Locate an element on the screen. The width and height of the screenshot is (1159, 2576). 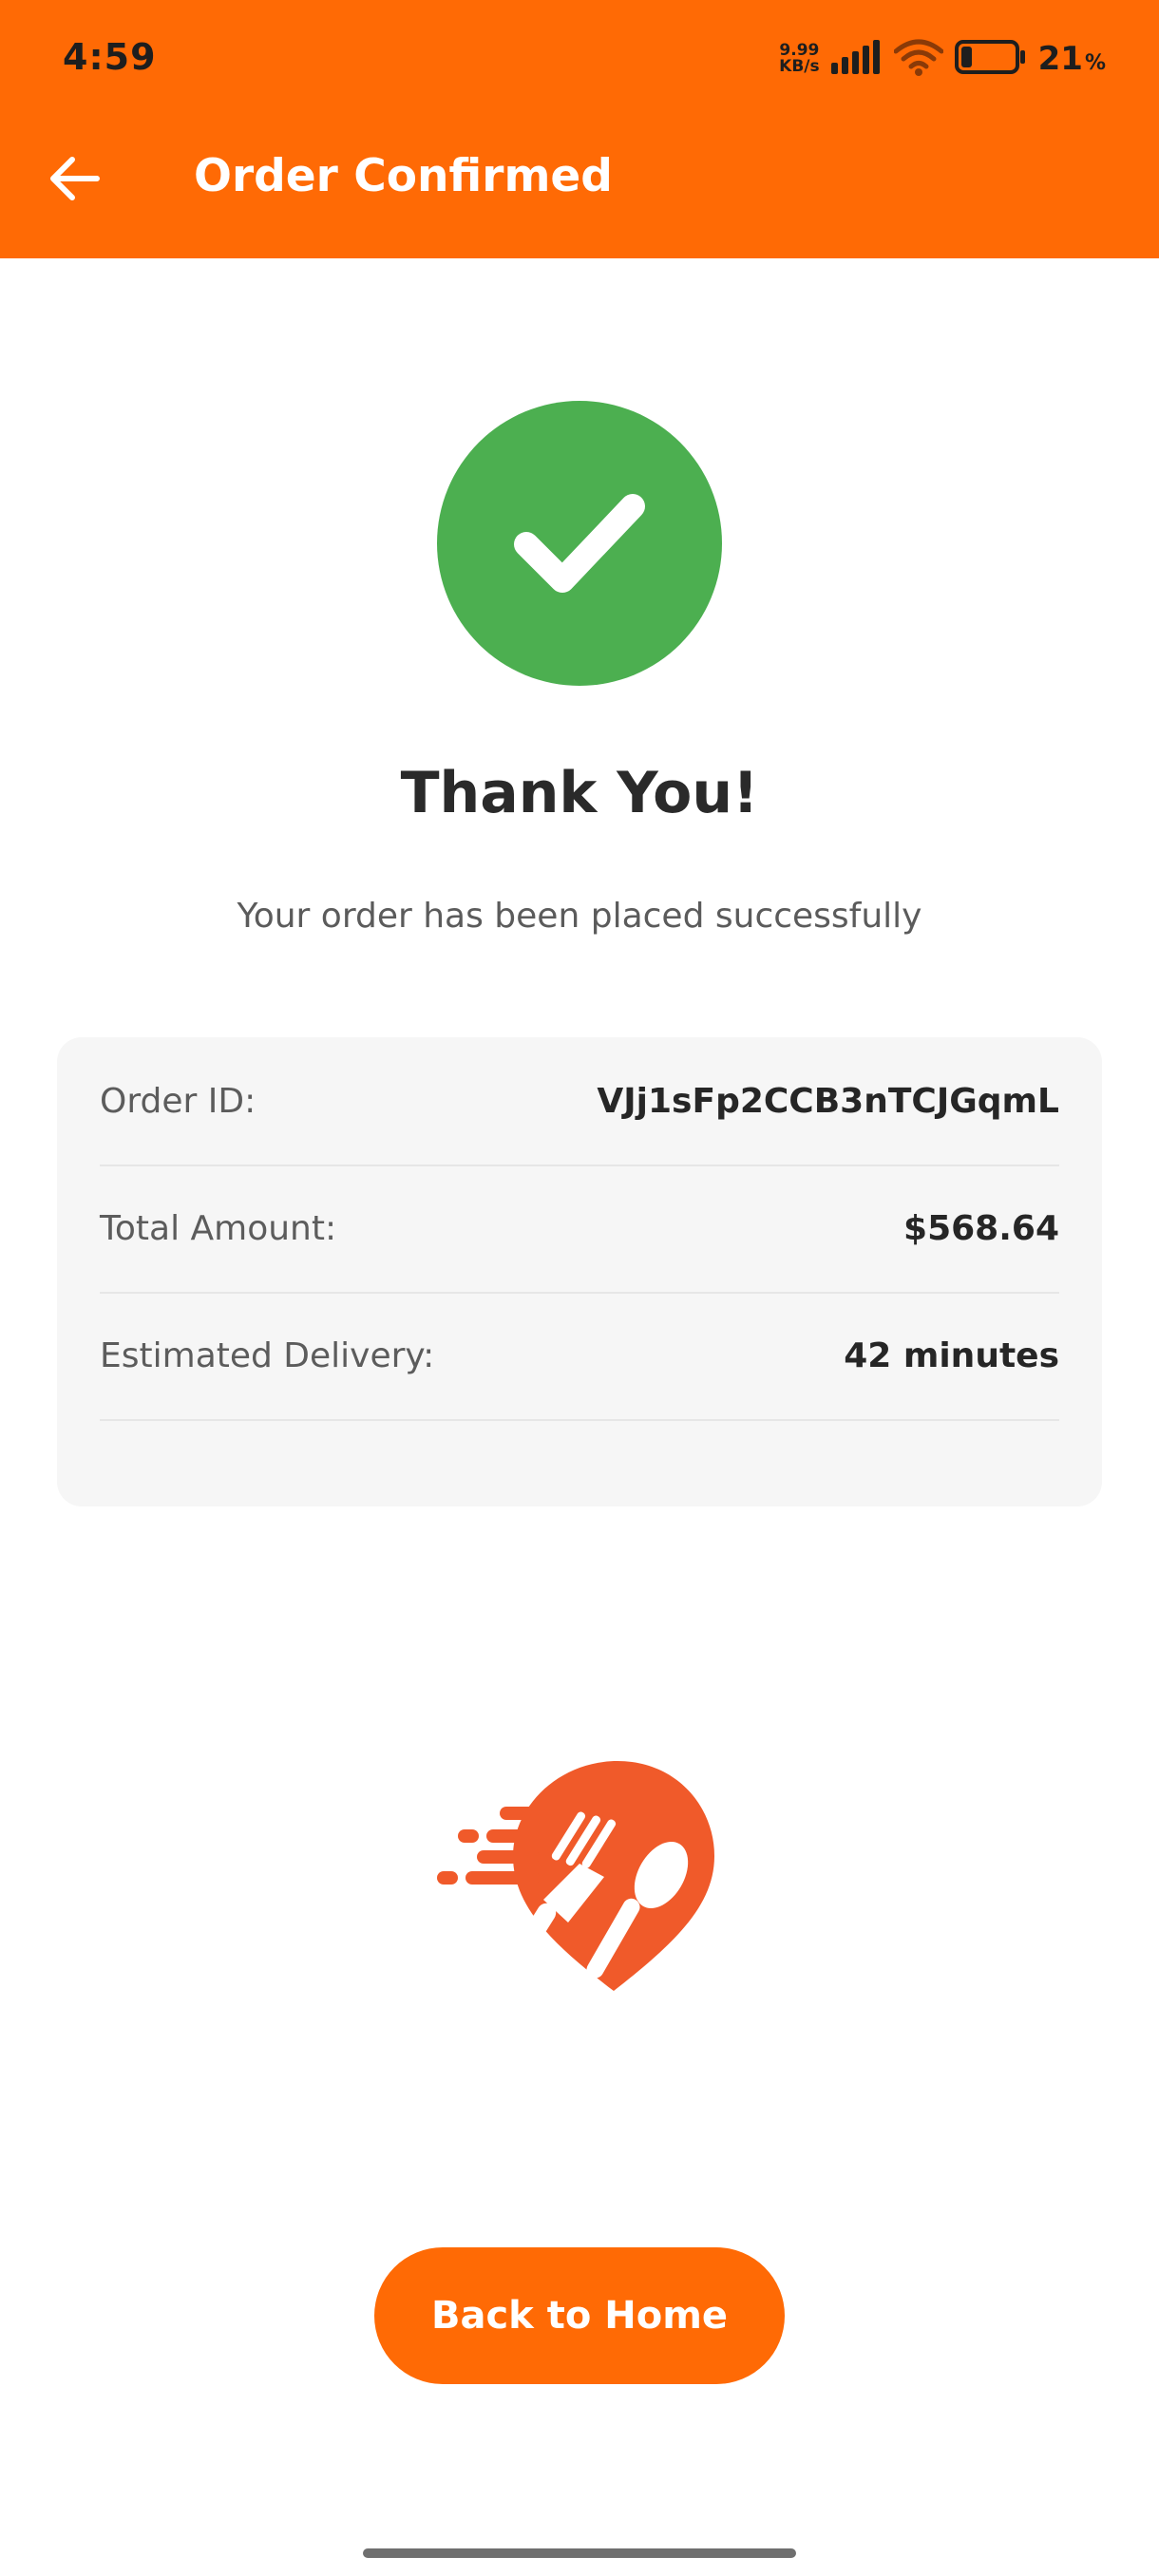
estimated-delivery-value: 42 minutes is located at coordinates (951, 1355).